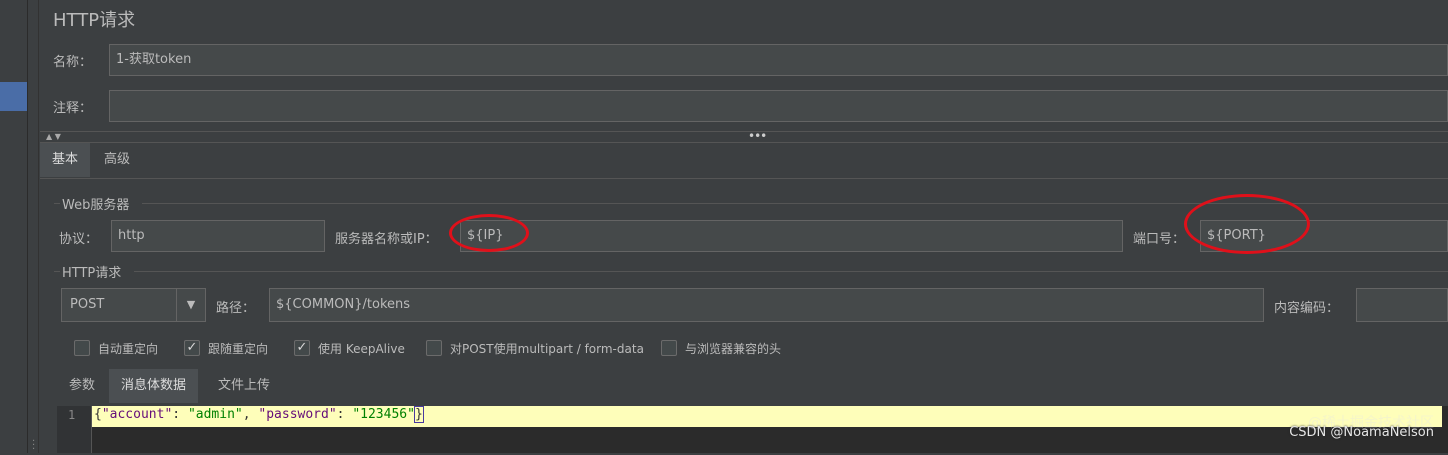 This screenshot has height=455, width=1448. Describe the element at coordinates (778, 106) in the screenshot. I see `comment-field` at that location.